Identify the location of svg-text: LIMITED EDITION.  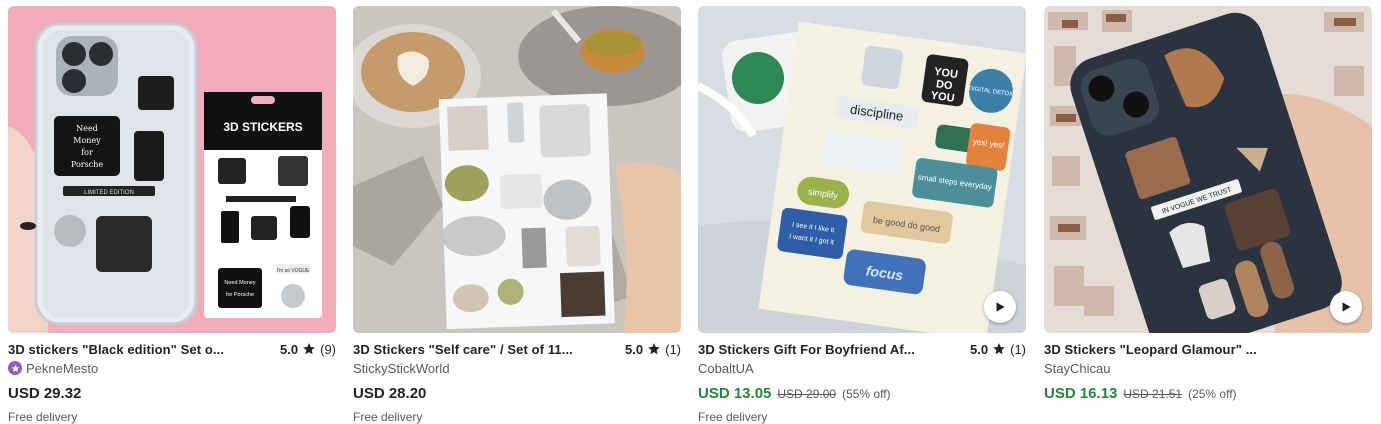
(109, 193).